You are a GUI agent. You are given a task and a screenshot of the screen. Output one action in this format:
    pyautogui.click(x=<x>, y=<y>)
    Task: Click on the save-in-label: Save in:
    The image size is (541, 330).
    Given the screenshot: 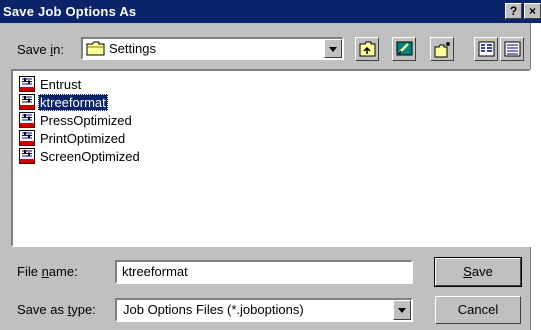 What is the action you would take?
    pyautogui.click(x=40, y=49)
    